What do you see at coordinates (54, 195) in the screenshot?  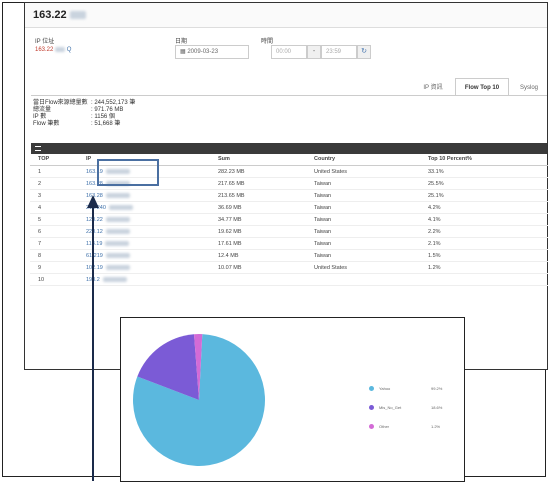 I see `cell-top: 3` at bounding box center [54, 195].